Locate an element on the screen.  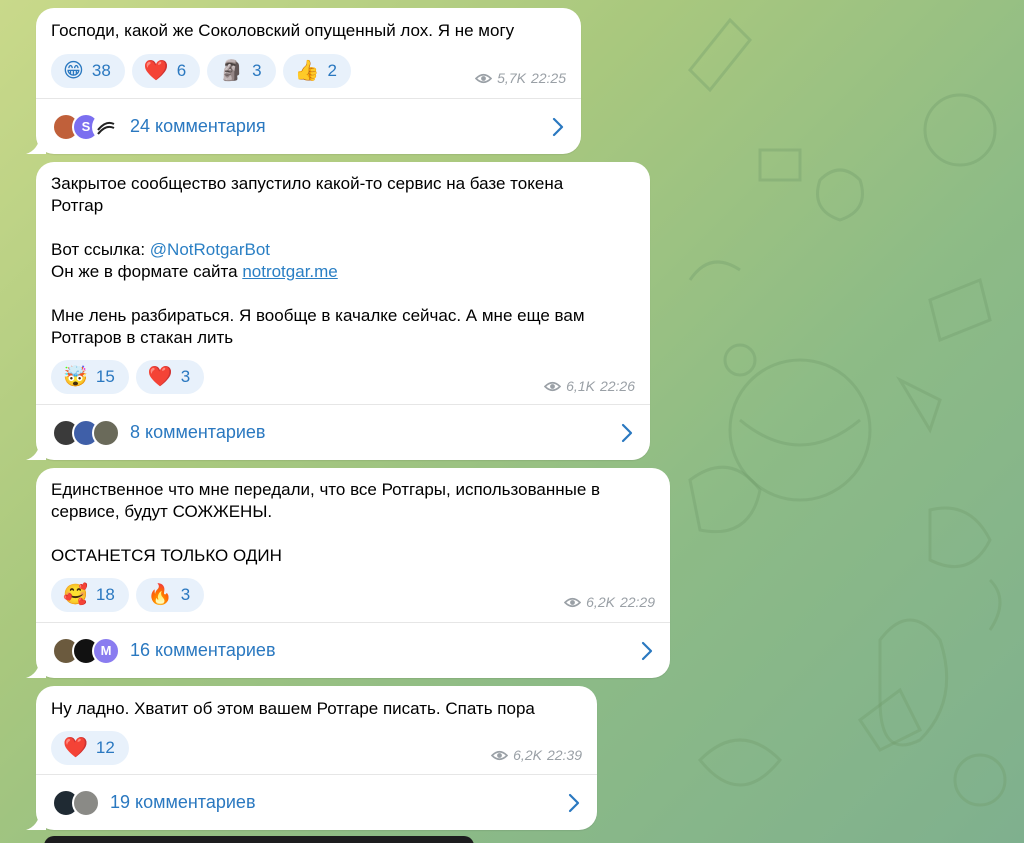
reaction-emoji: 🗿 is located at coordinates (232, 71).